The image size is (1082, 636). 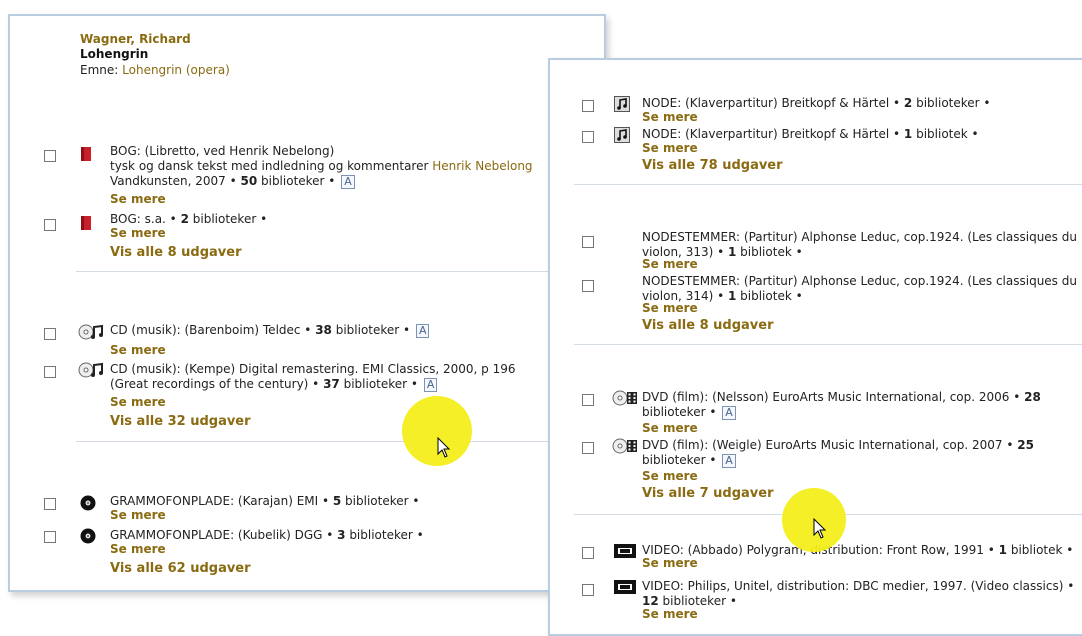 What do you see at coordinates (482, 166) in the screenshot?
I see `contributor-link: Henrik Nebelong` at bounding box center [482, 166].